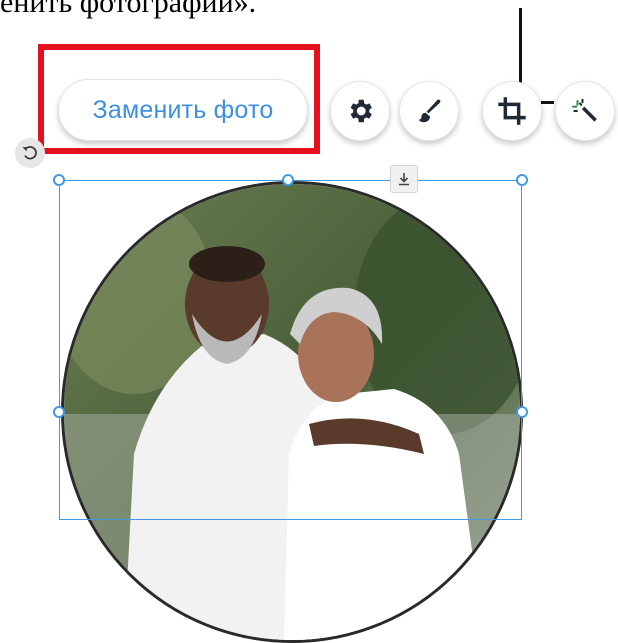  What do you see at coordinates (522, 180) in the screenshot?
I see `resize-handle-top-right` at bounding box center [522, 180].